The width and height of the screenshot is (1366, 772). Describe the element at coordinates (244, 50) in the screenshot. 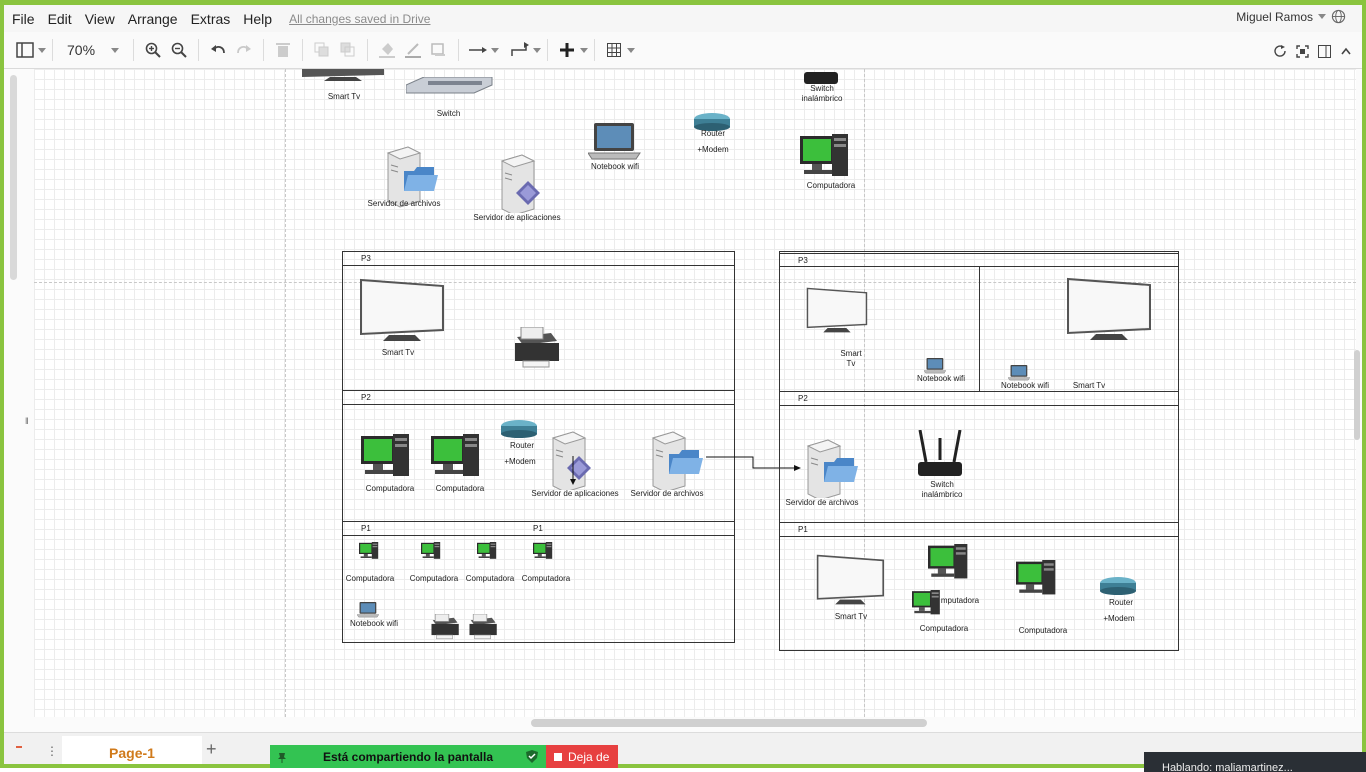

I see `redo-icon` at that location.